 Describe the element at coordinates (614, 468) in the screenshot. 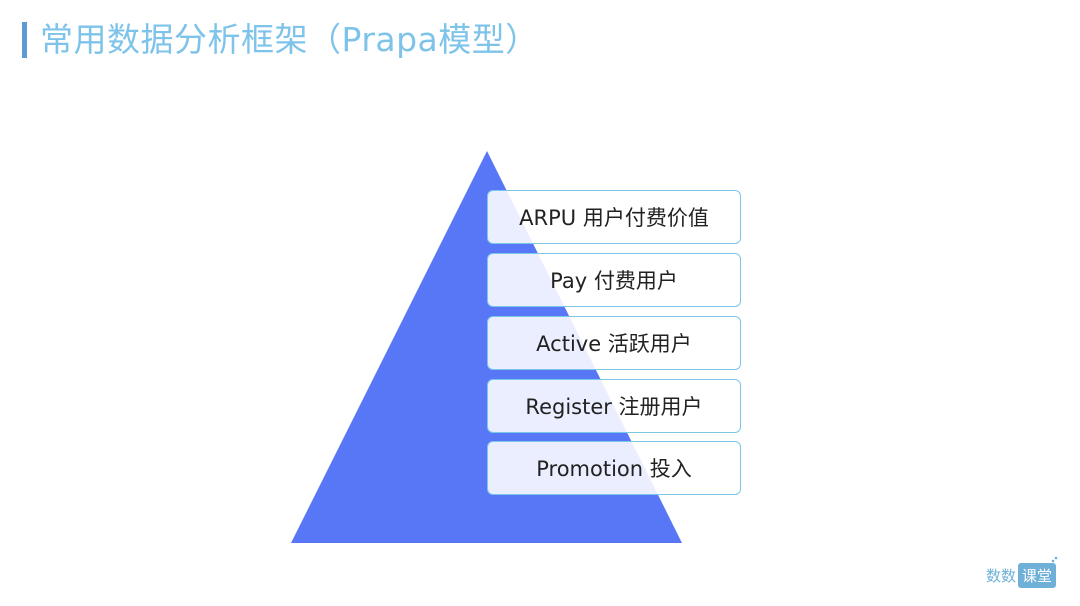

I see `pyramid-layer-promotion: Promotion 投入` at that location.